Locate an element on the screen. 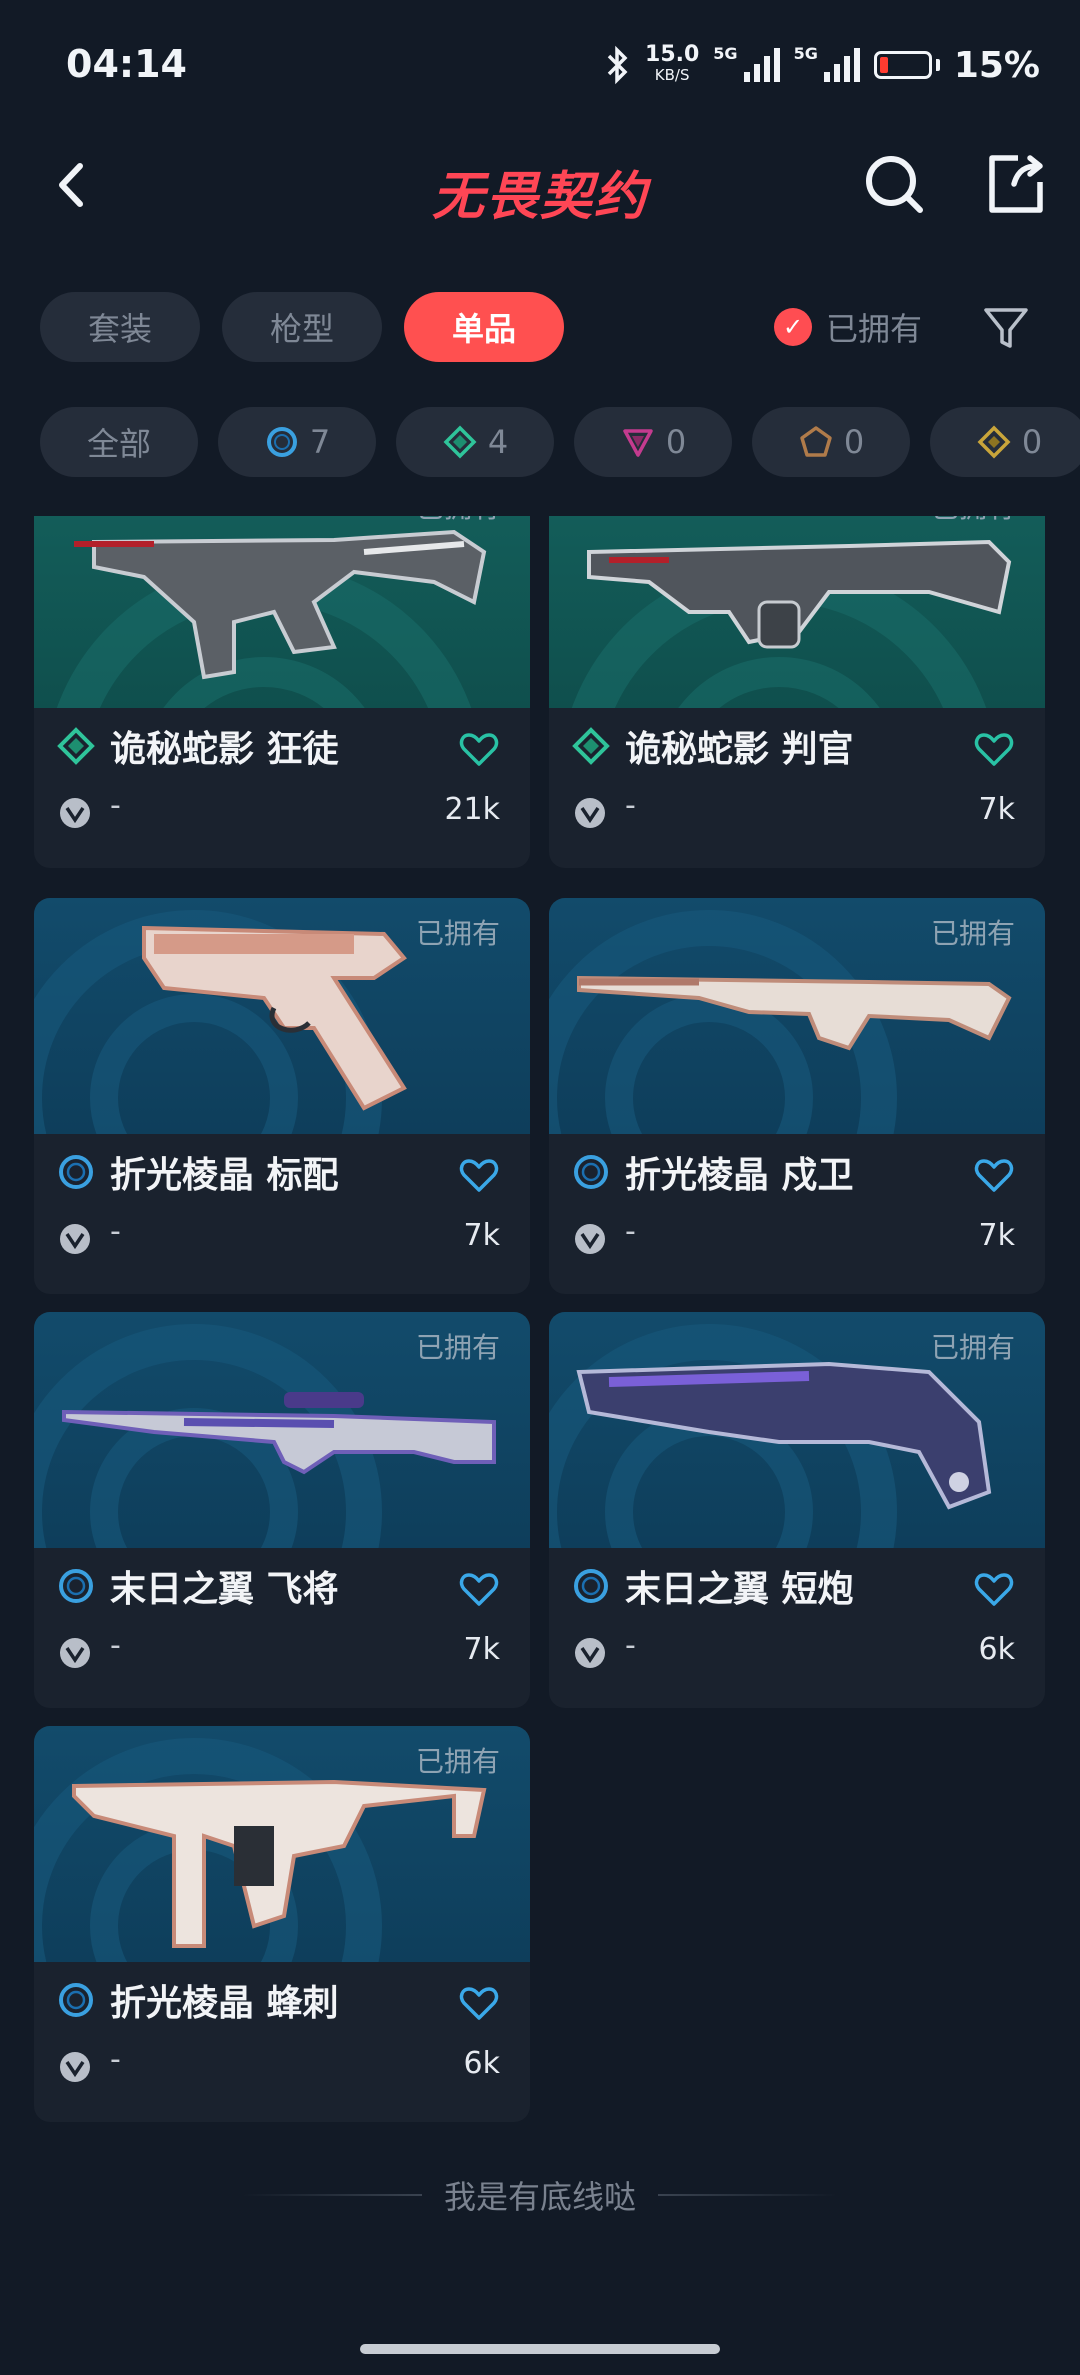 The height and width of the screenshot is (2375, 1080). tab-single-item: 单品 is located at coordinates (484, 327).